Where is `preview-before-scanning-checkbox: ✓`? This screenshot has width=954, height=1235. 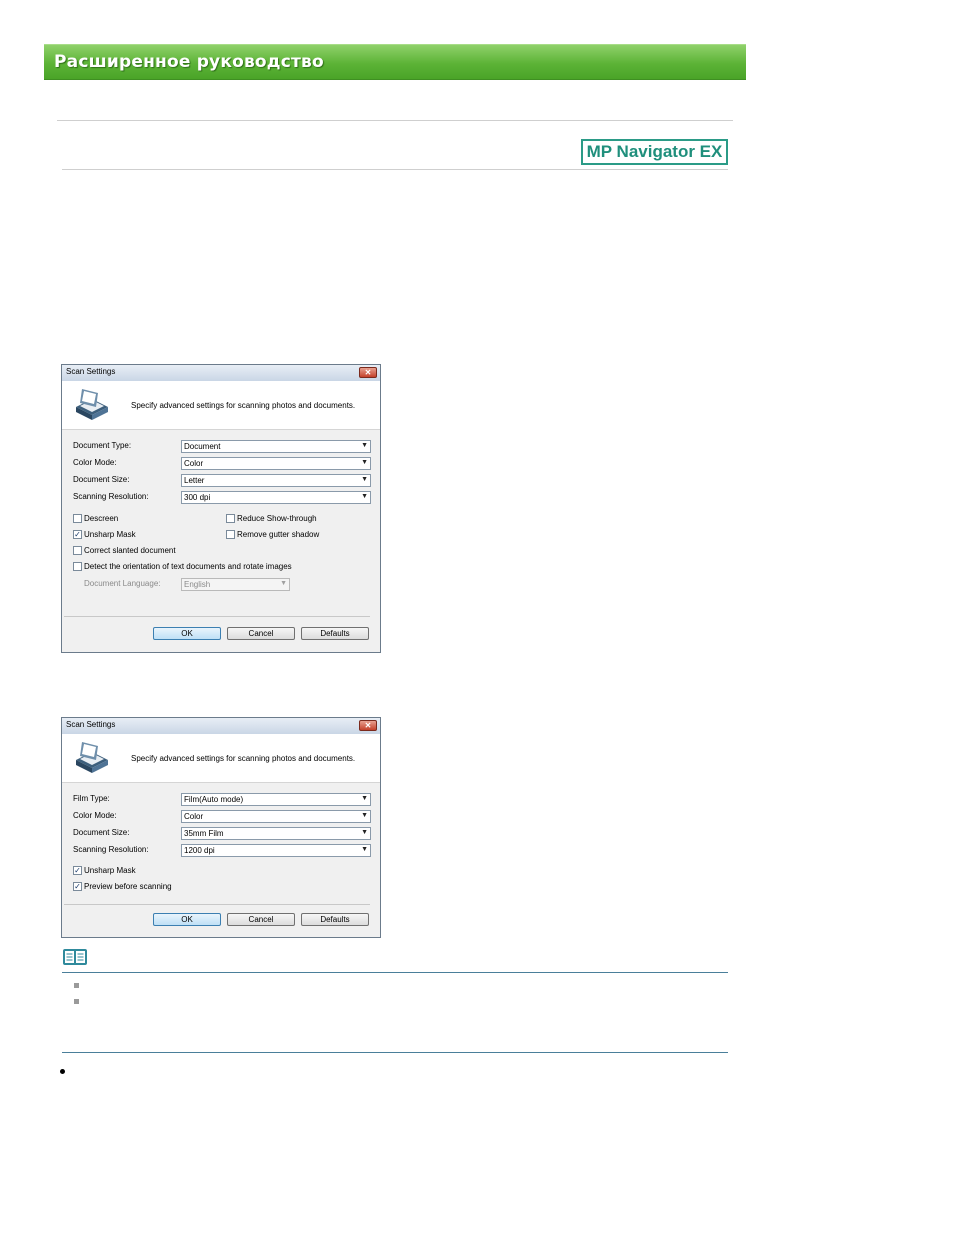 preview-before-scanning-checkbox: ✓ is located at coordinates (77, 886).